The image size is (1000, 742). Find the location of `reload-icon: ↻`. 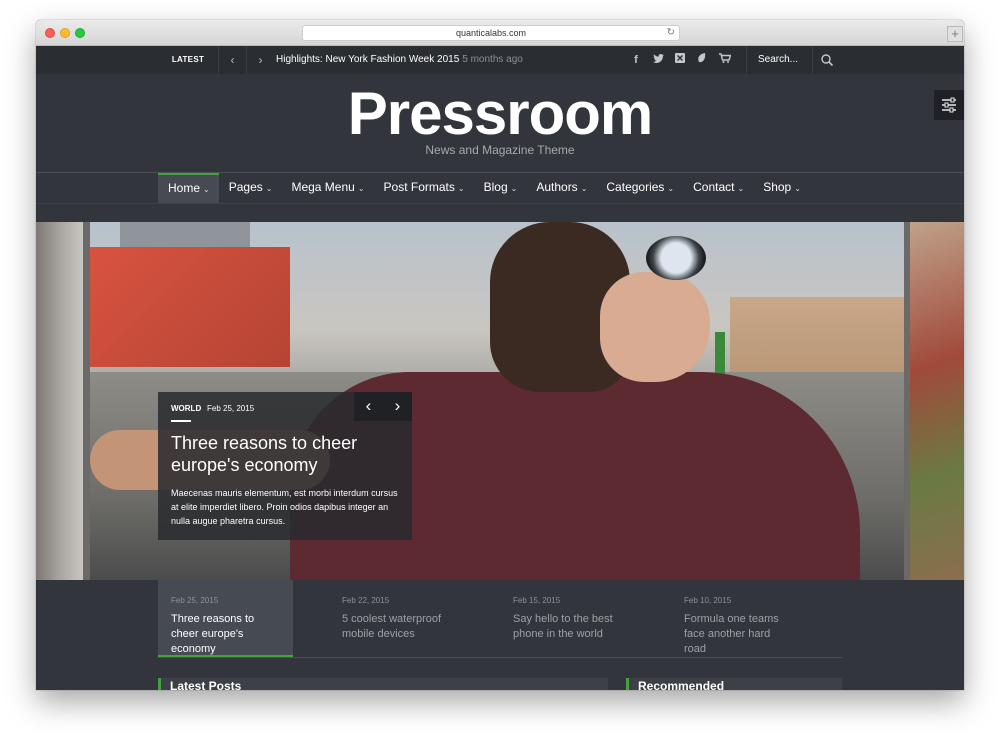

reload-icon: ↻ is located at coordinates (671, 33).